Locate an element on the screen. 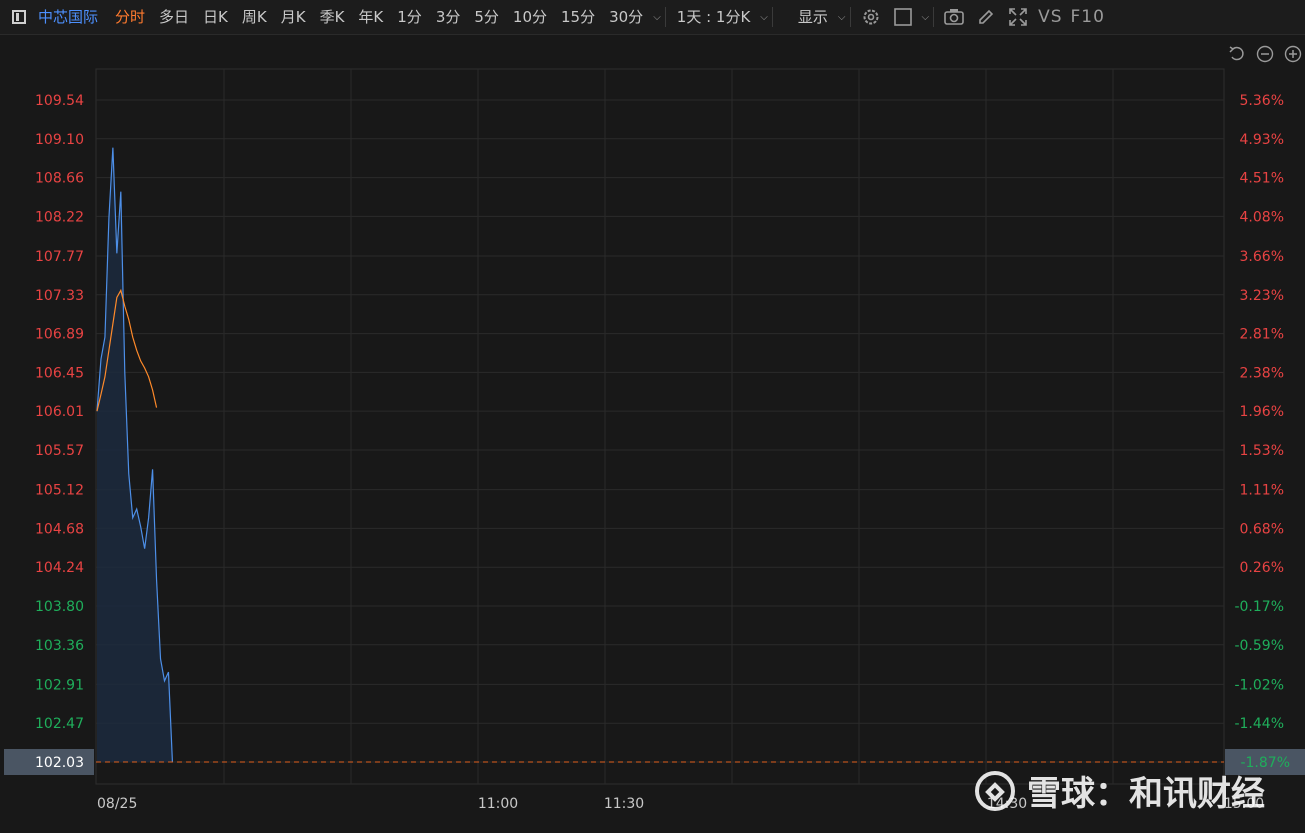  x-time-label: 11:00 is located at coordinates (498, 804).